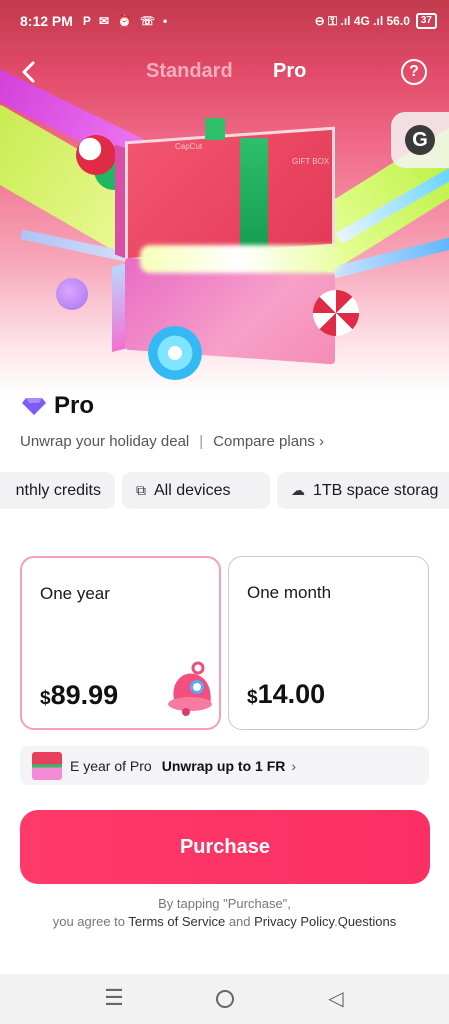 This screenshot has width=449, height=1024. I want to click on red-ornament, so click(96, 155).